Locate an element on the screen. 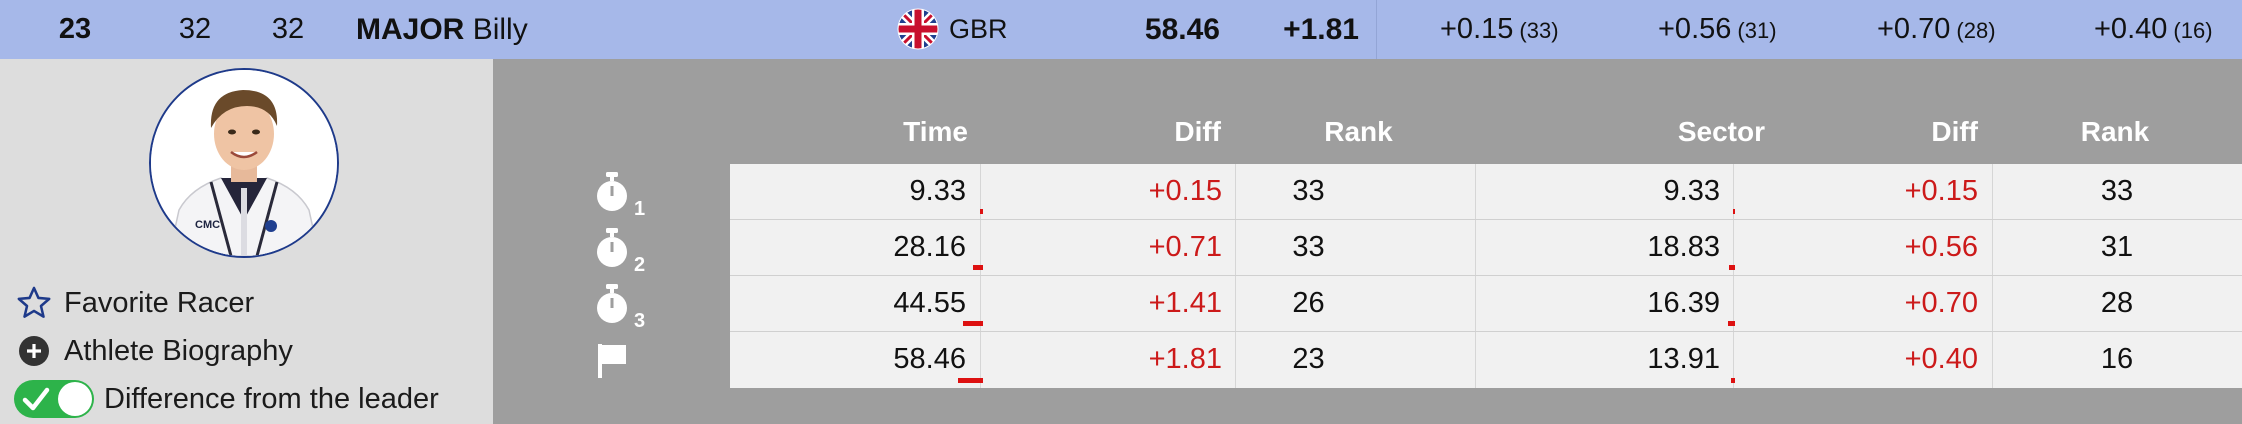 The height and width of the screenshot is (424, 2242). athlete-biography-label: Athlete Biography is located at coordinates (178, 350).